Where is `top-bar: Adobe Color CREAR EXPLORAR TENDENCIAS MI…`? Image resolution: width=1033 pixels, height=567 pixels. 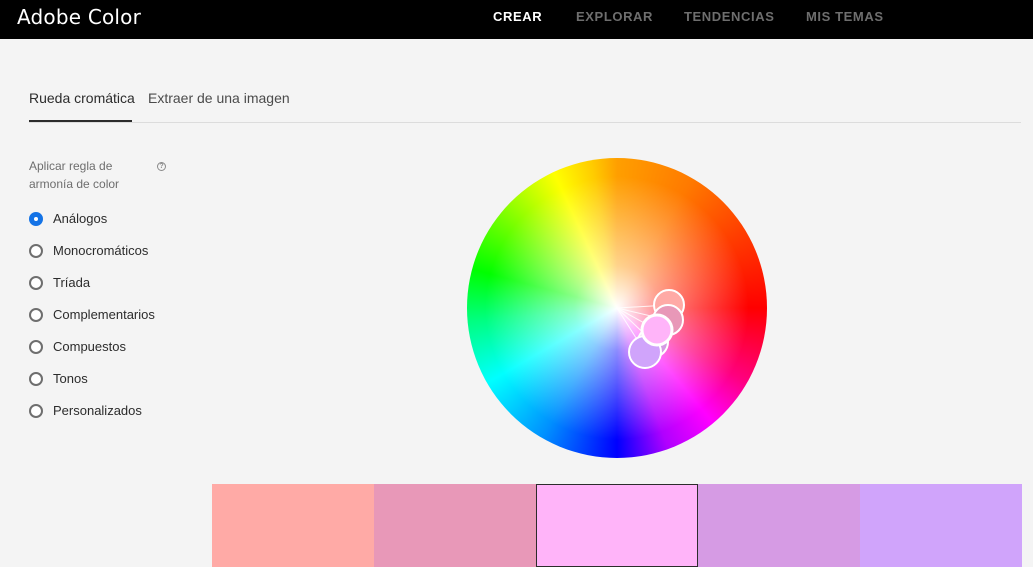
top-bar: Adobe Color CREAR EXPLORAR TENDENCIAS MI… is located at coordinates (516, 19).